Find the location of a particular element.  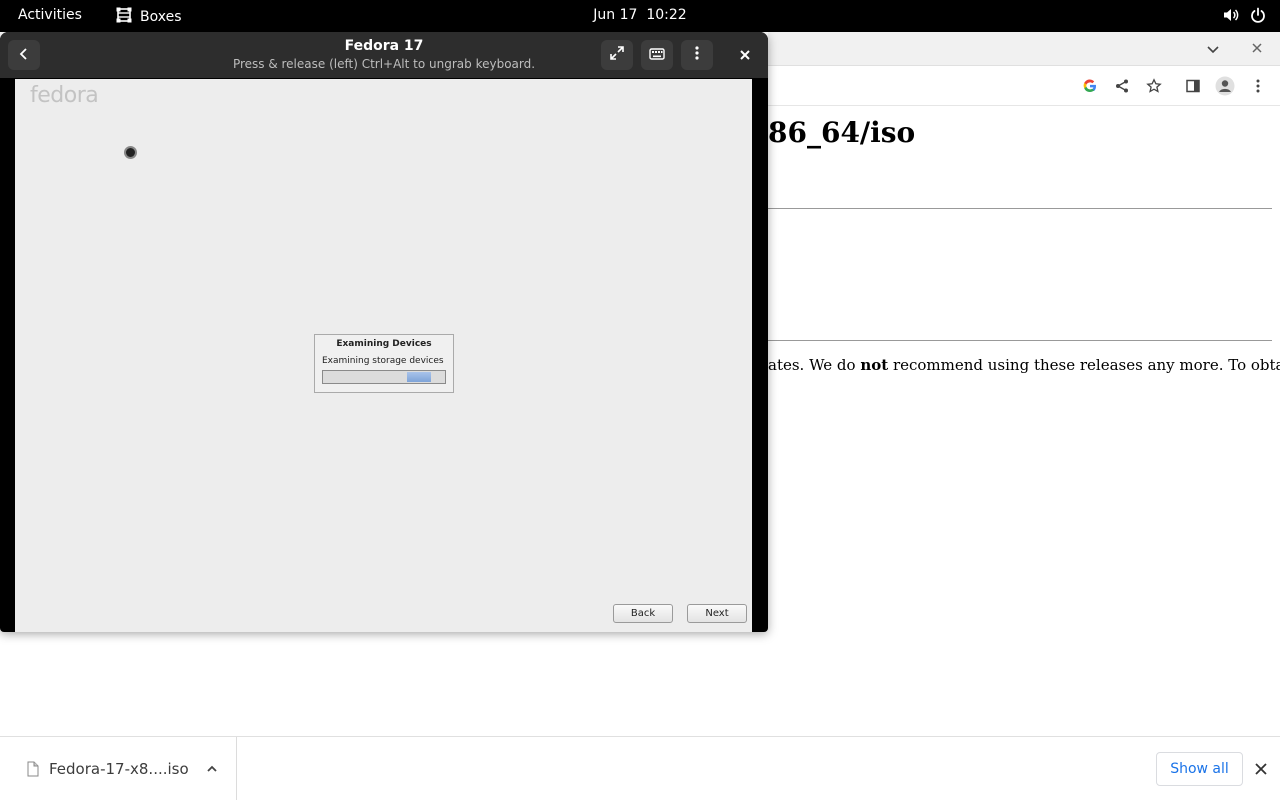

paragraph-bold-text: not is located at coordinates (874, 365).